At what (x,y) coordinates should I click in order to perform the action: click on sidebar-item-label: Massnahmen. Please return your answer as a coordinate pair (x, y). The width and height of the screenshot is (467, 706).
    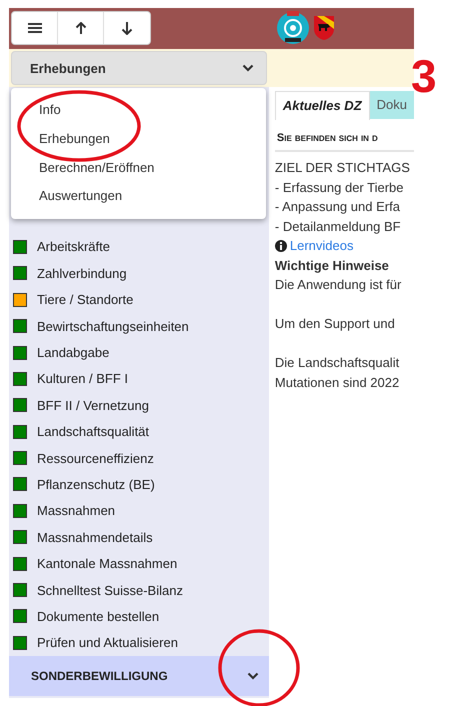
    Looking at the image, I should click on (76, 510).